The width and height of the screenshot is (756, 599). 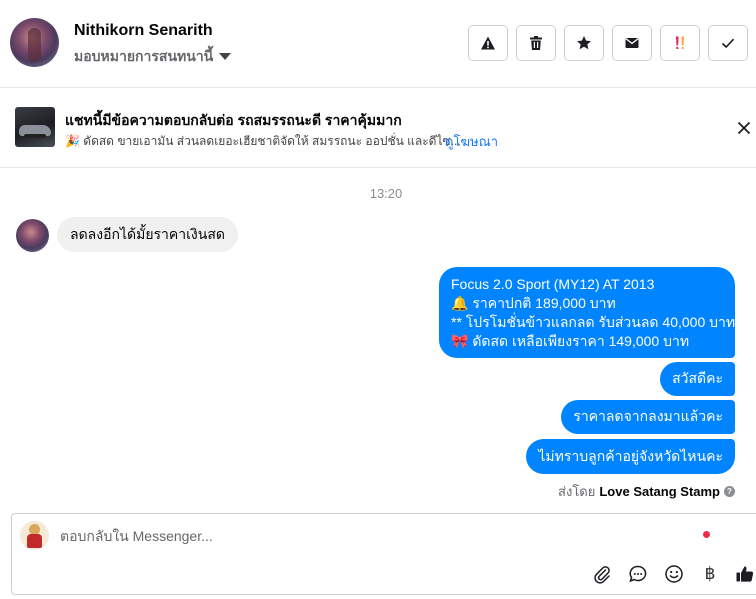 What do you see at coordinates (147, 234) in the screenshot?
I see `incoming-message: ลดลงอีกได้มั้ยราคาเงินสด` at bounding box center [147, 234].